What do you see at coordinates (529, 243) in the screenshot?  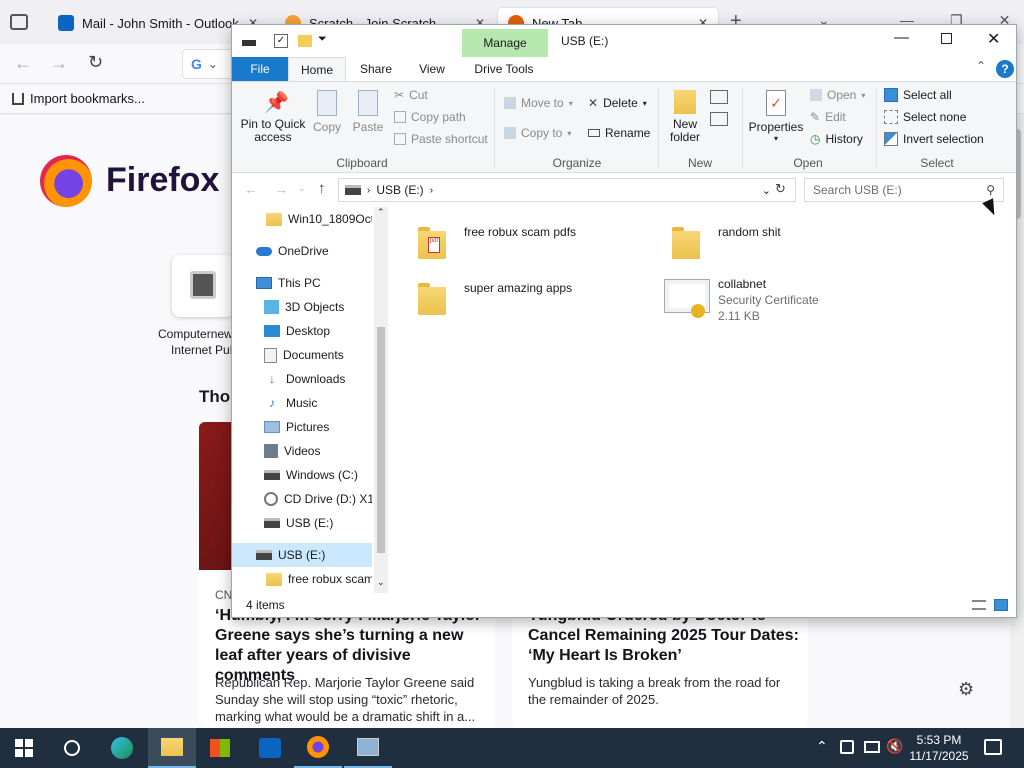 I see `file-item: pdf free robux scam pdfs` at bounding box center [529, 243].